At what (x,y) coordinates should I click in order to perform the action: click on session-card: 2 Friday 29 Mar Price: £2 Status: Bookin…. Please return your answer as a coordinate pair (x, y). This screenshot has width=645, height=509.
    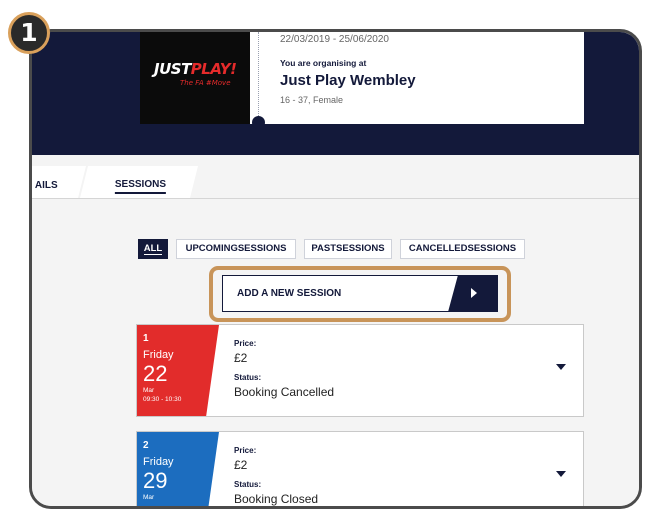
    Looking at the image, I should click on (360, 468).